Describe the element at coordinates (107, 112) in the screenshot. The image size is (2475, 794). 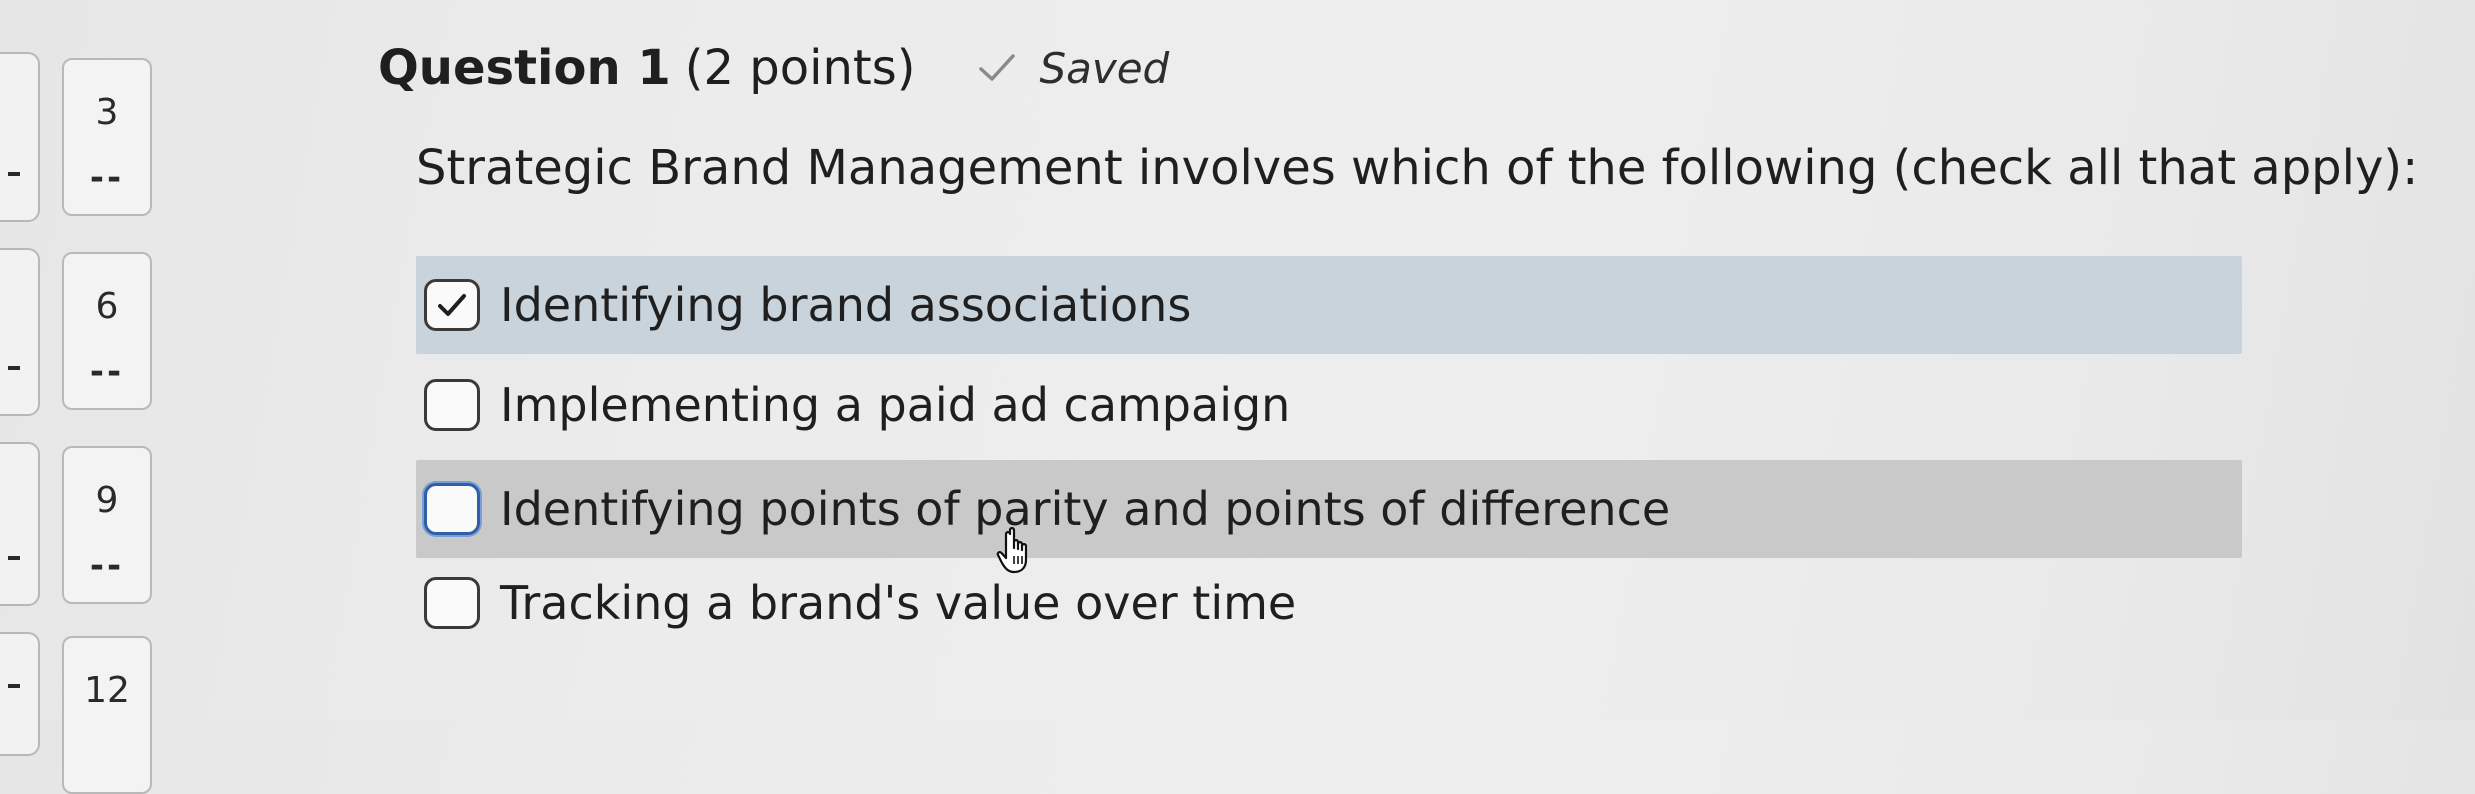
I see `nav-question-number: 3` at that location.